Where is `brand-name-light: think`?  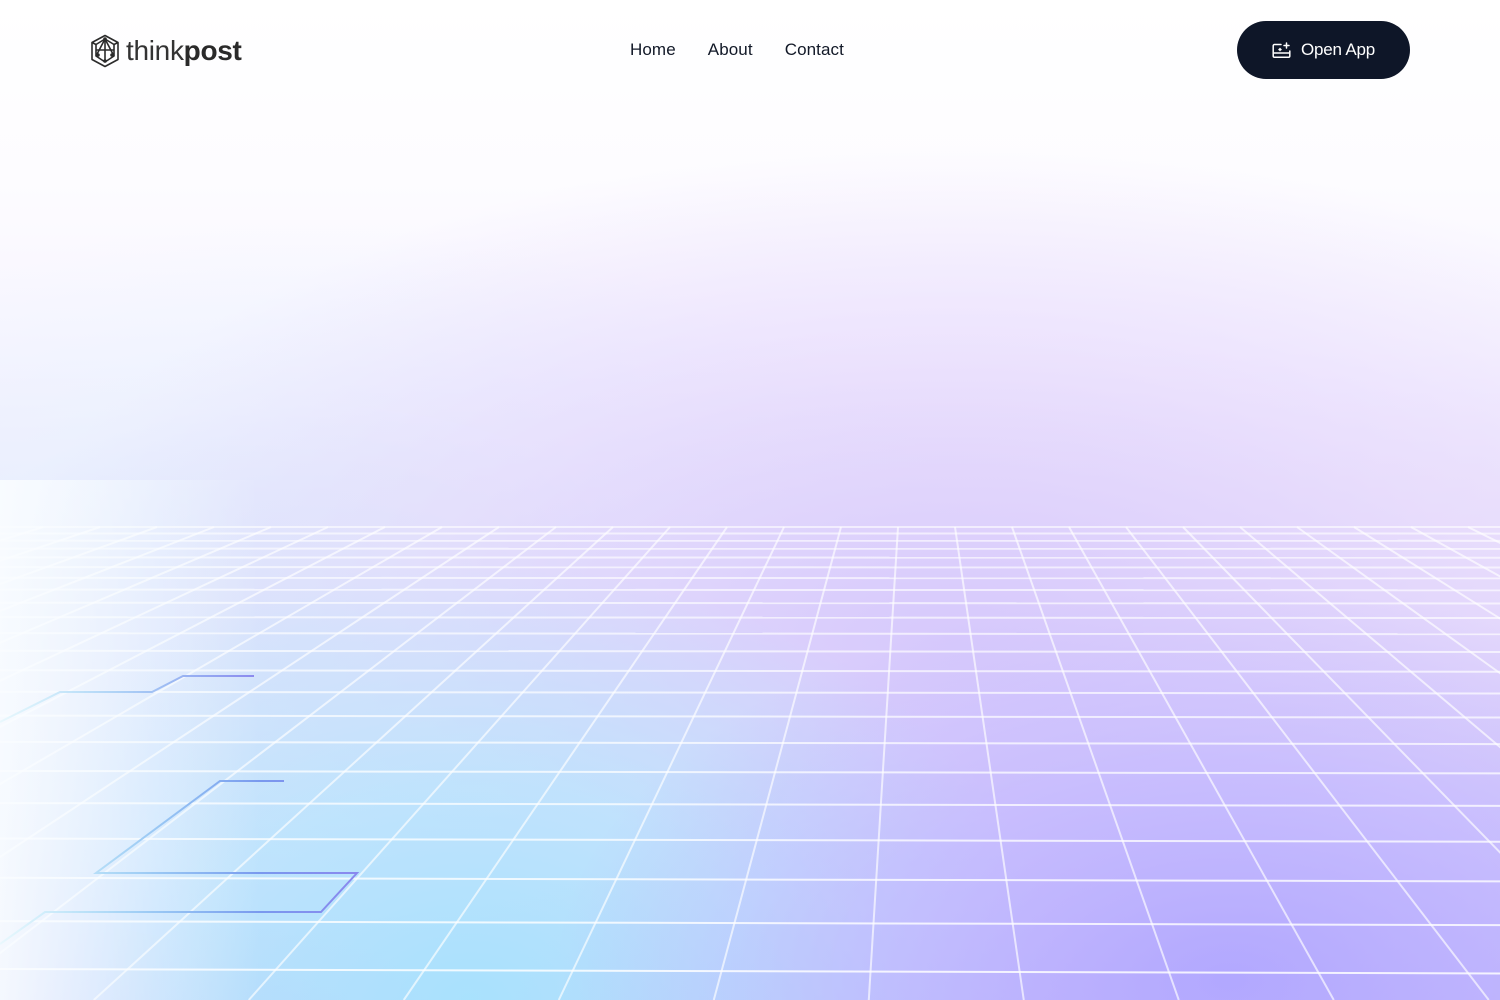
brand-name-light: think is located at coordinates (155, 50).